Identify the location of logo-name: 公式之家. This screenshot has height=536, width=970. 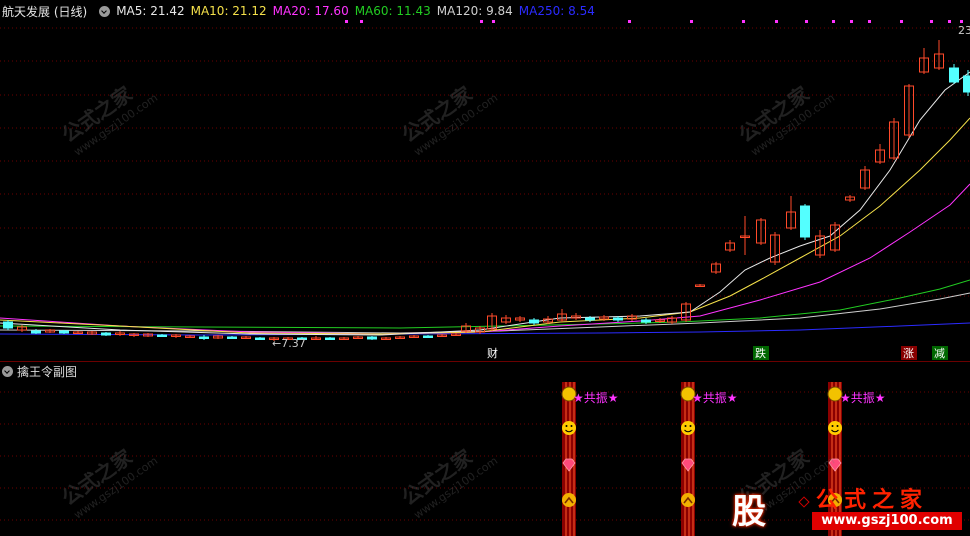
(872, 500).